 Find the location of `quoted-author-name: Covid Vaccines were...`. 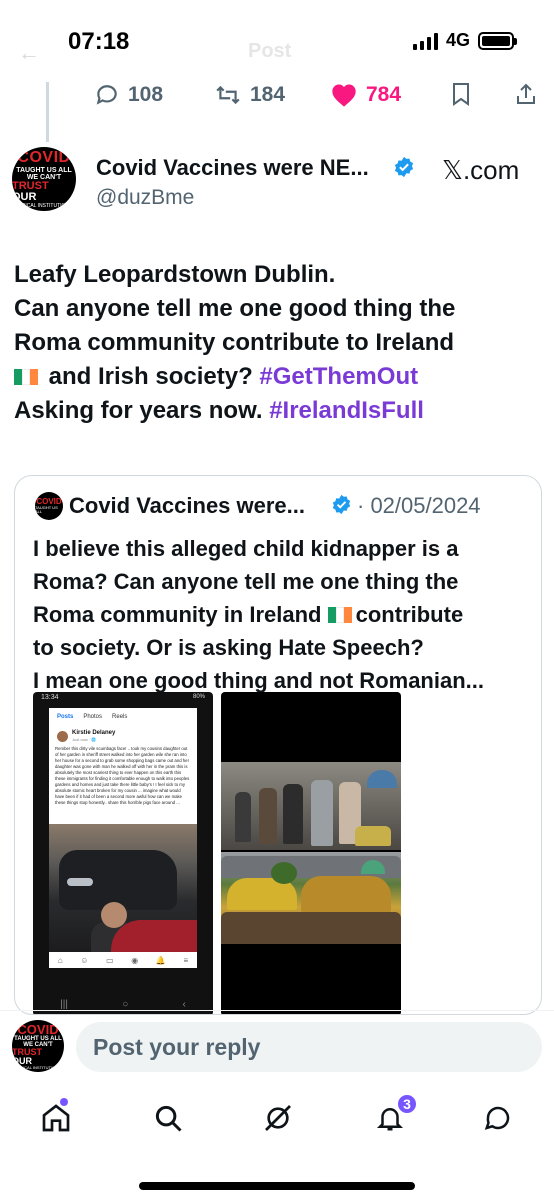

quoted-author-name: Covid Vaccines were... is located at coordinates (187, 505).